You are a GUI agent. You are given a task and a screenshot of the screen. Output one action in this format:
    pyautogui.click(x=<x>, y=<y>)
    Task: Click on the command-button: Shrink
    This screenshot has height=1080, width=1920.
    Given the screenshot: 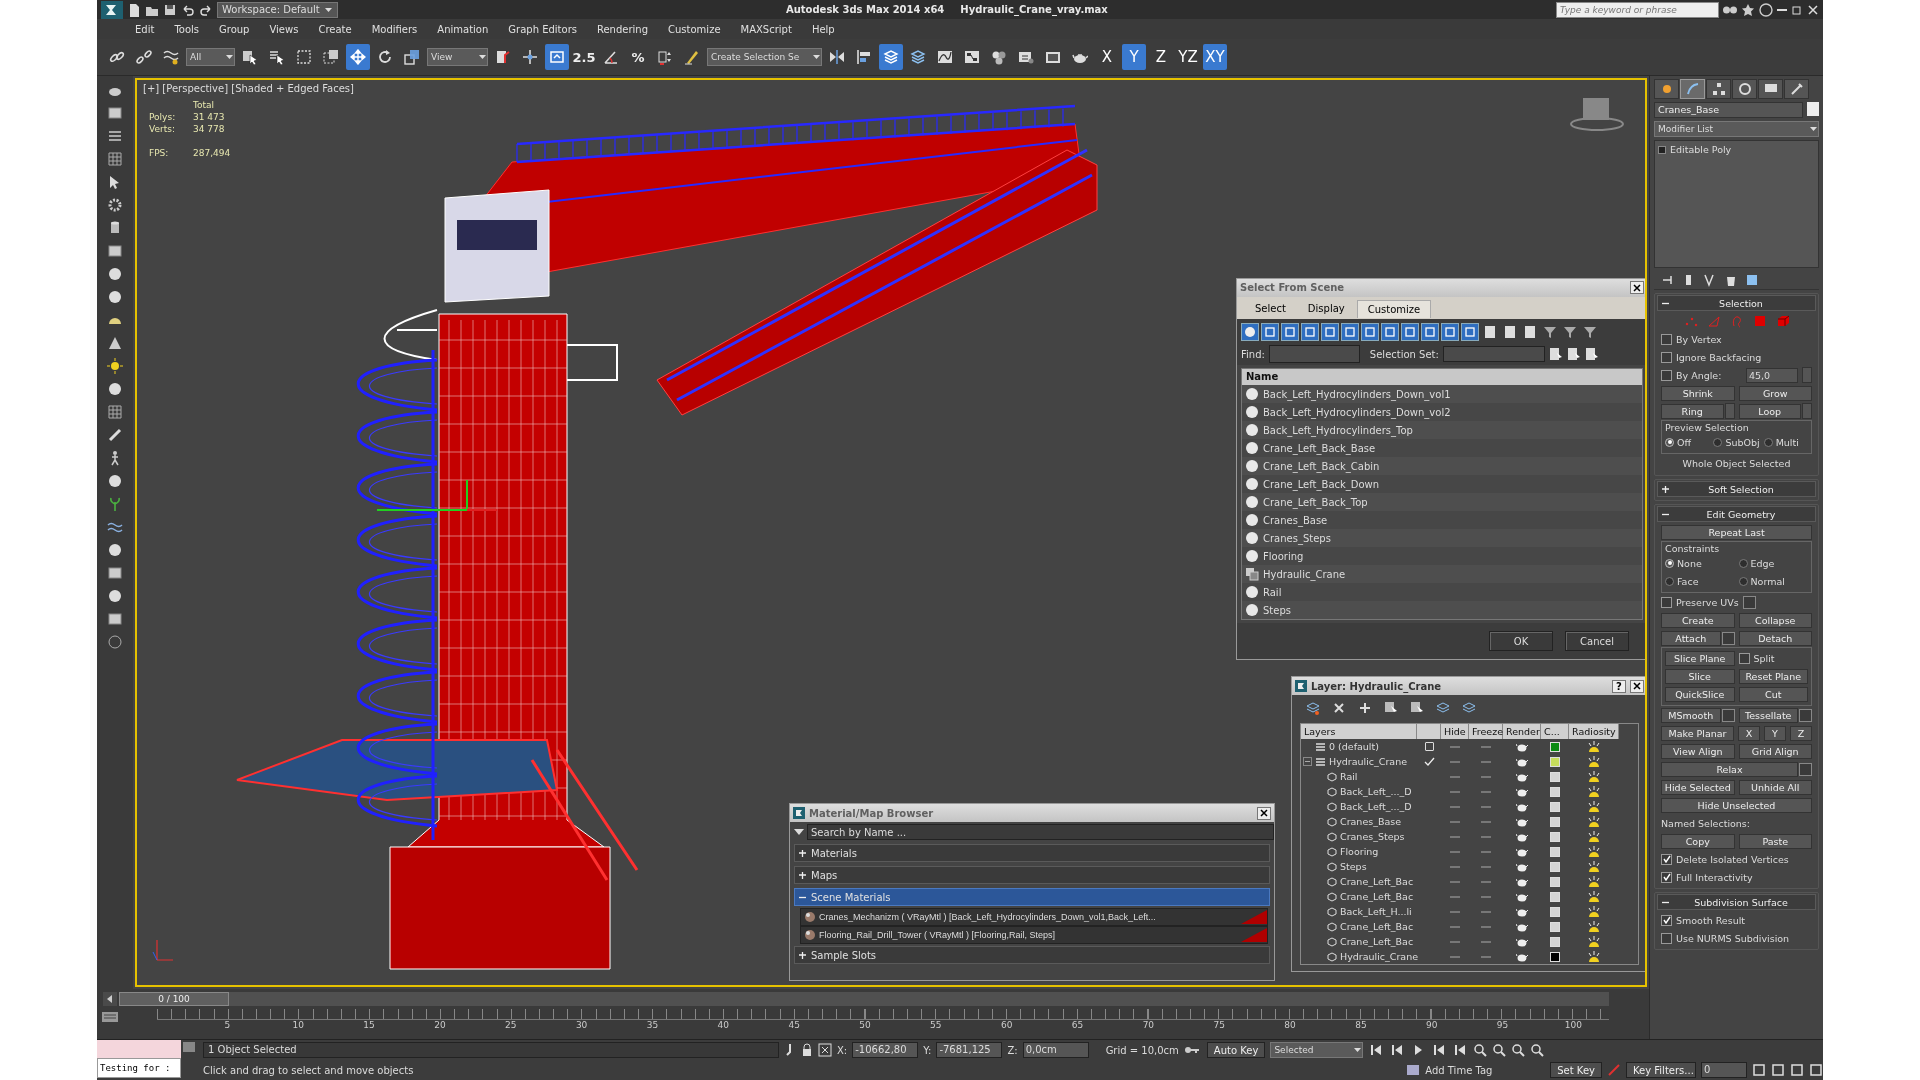 What is the action you would take?
    pyautogui.click(x=1698, y=393)
    